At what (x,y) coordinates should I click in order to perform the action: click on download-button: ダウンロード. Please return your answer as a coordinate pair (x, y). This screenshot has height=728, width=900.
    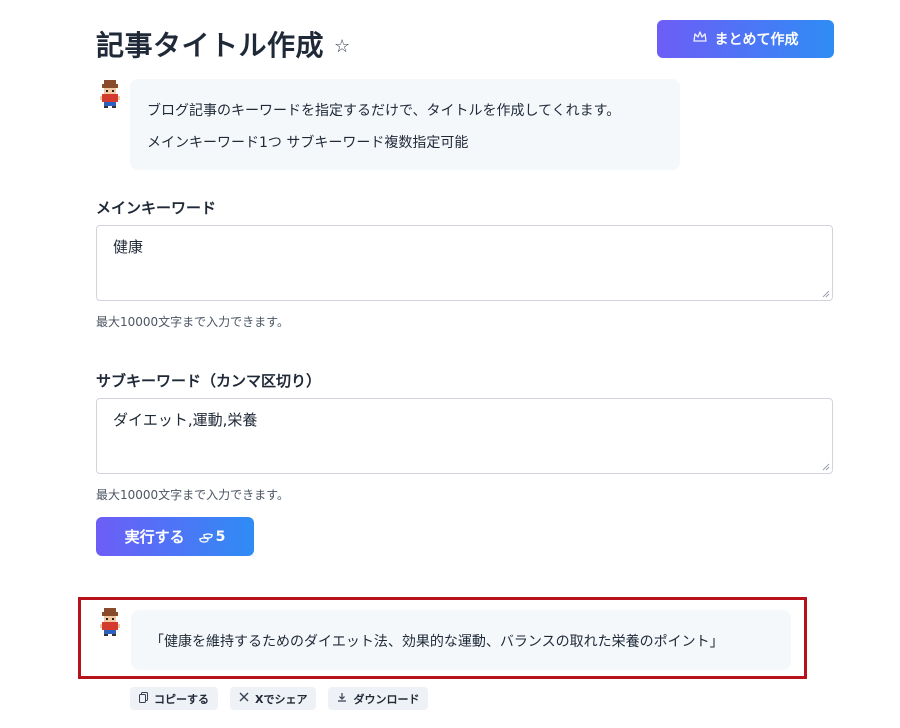
    Looking at the image, I should click on (378, 698).